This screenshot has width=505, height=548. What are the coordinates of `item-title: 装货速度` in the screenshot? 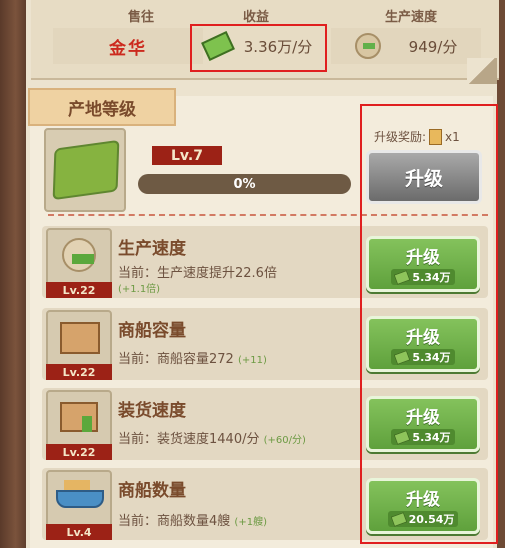 It's located at (152, 411).